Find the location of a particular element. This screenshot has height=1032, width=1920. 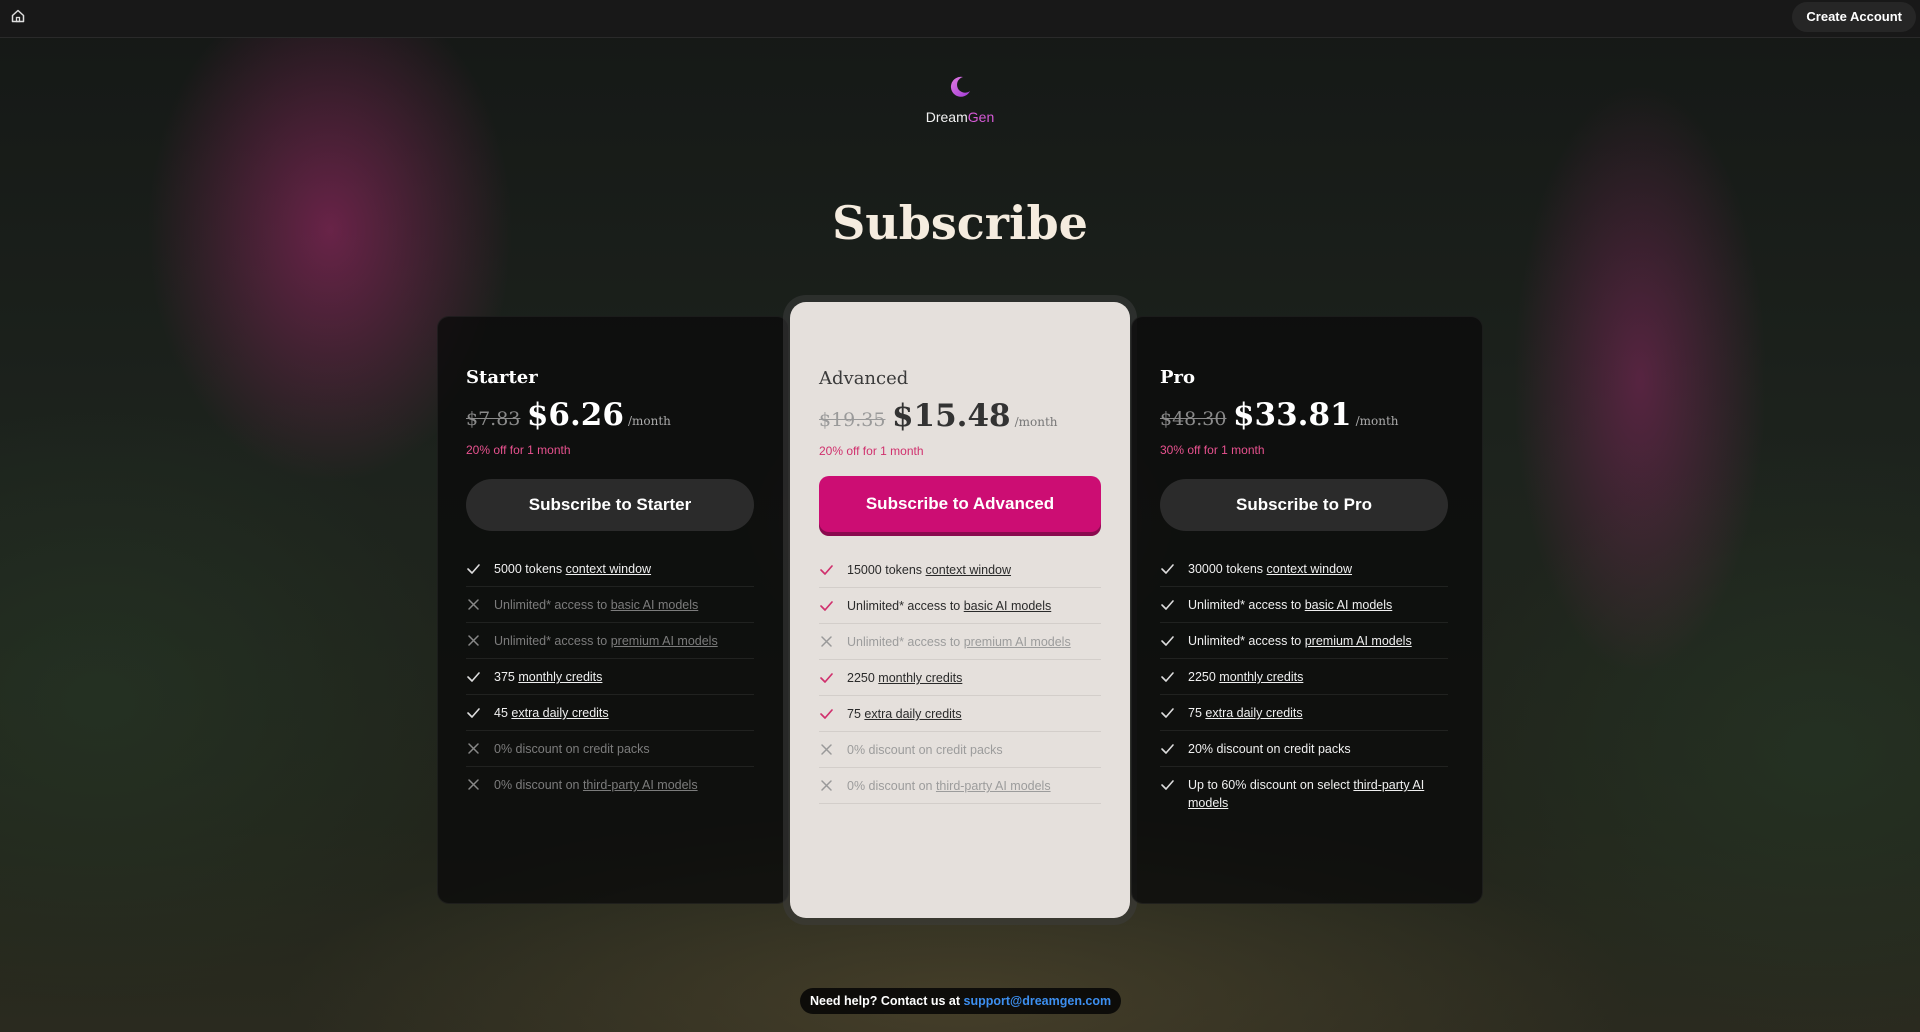

moon-logo-icon is located at coordinates (960, 86).